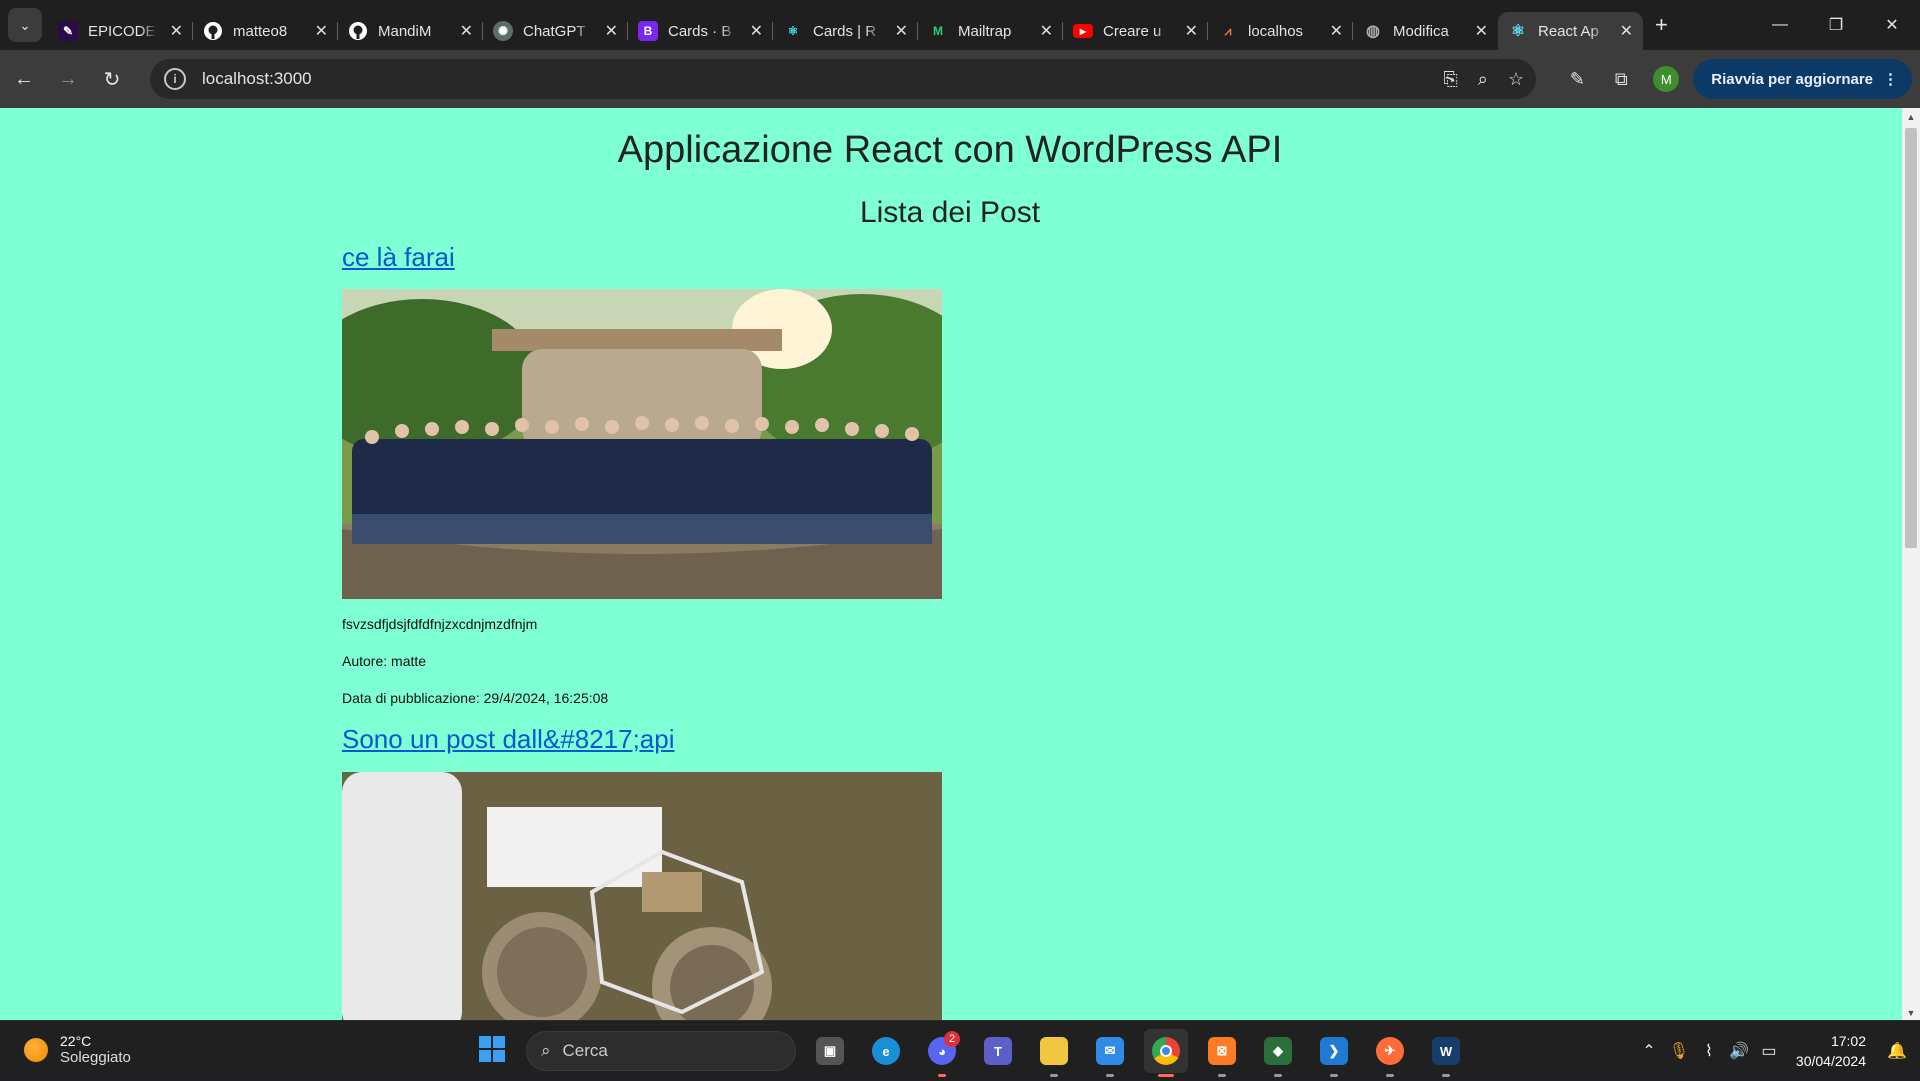 The width and height of the screenshot is (1920, 1081). What do you see at coordinates (950, 150) in the screenshot?
I see `page-title: Applicazione React con WordPress API` at bounding box center [950, 150].